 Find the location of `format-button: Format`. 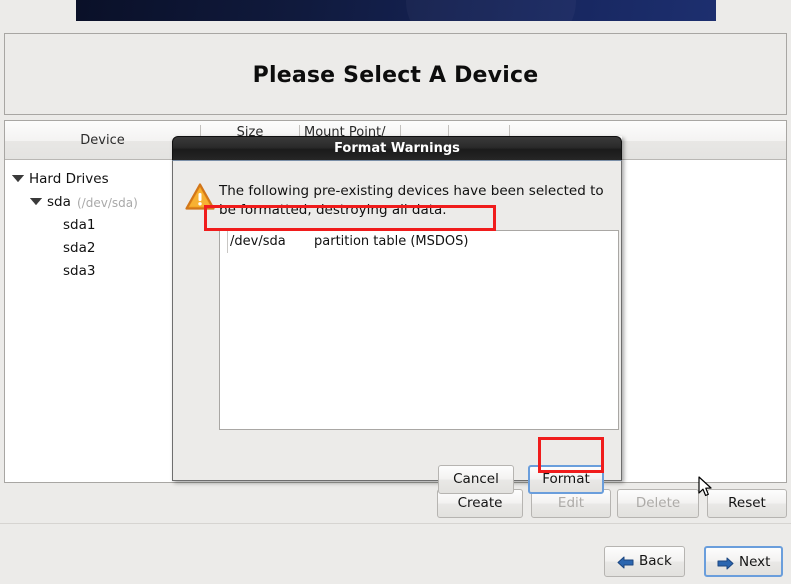

format-button: Format is located at coordinates (566, 479).